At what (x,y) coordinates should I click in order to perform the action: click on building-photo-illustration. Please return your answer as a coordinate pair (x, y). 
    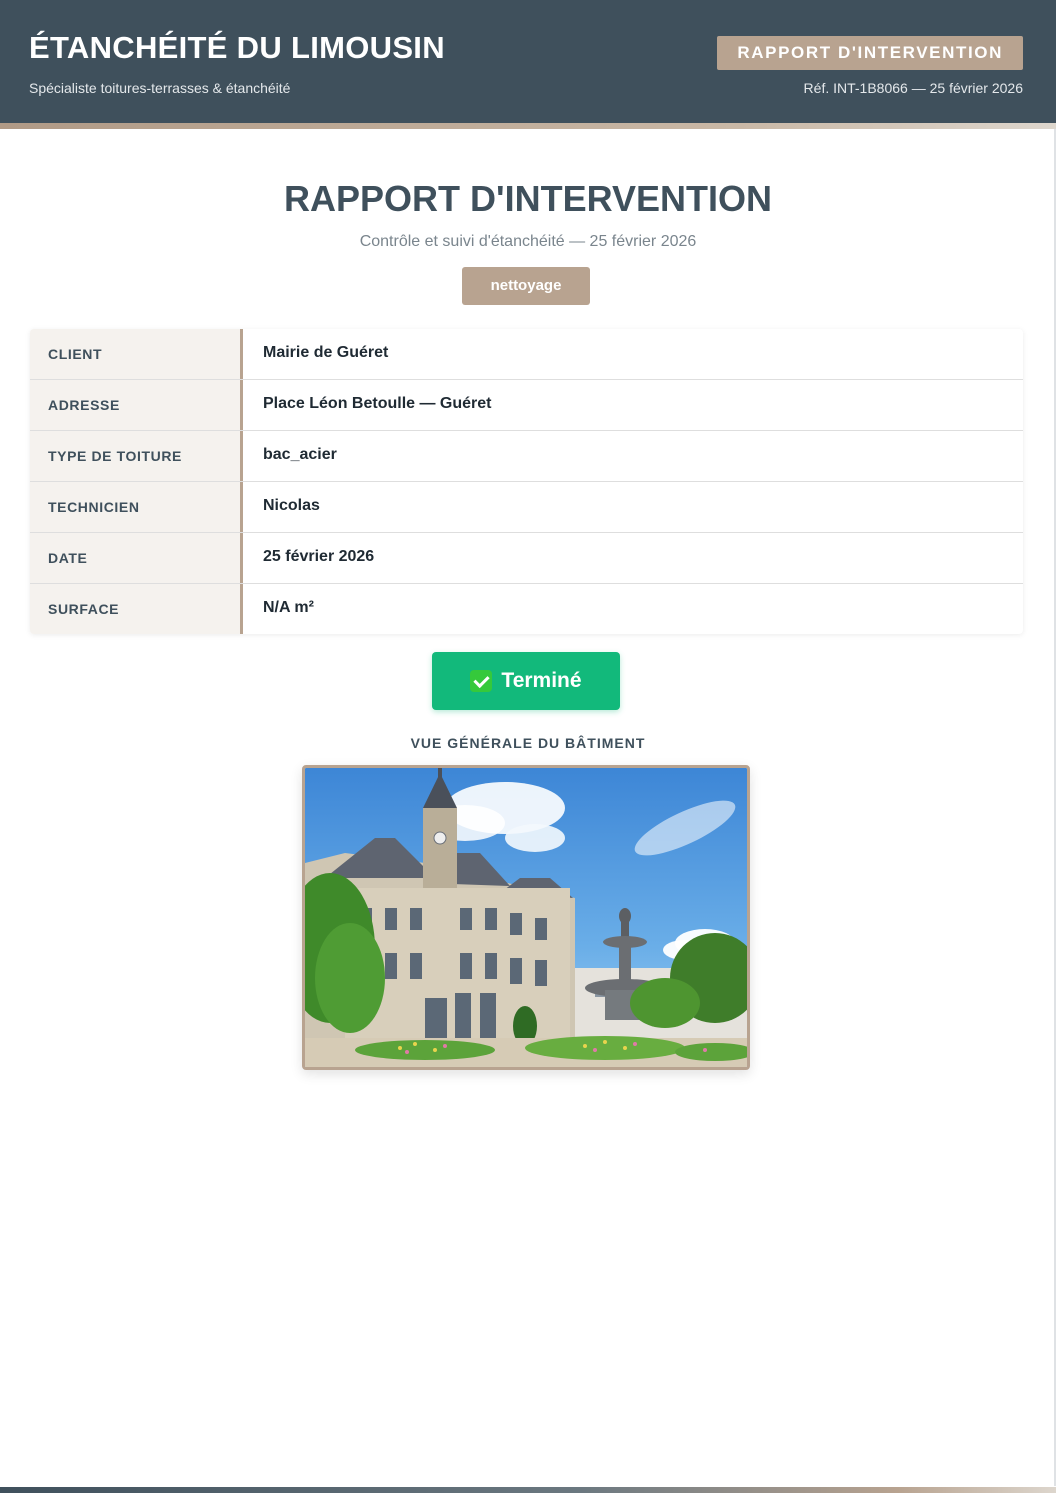
    Looking at the image, I should click on (526, 917).